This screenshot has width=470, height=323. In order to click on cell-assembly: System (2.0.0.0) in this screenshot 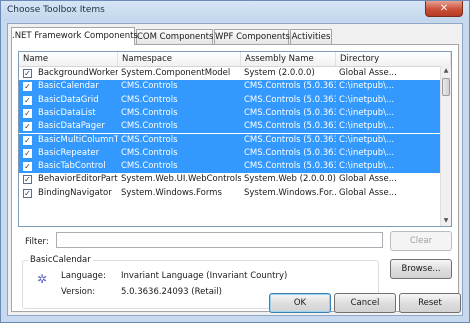, I will do `click(279, 73)`.